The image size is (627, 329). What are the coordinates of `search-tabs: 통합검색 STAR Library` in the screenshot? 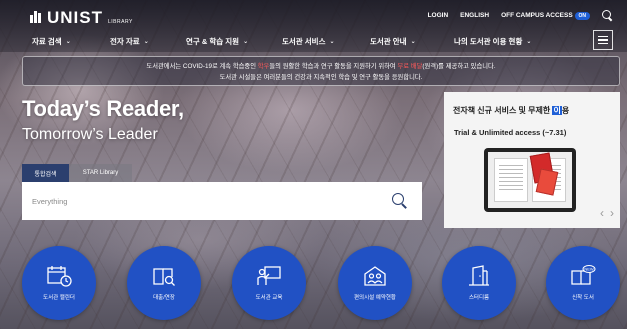 It's located at (77, 173).